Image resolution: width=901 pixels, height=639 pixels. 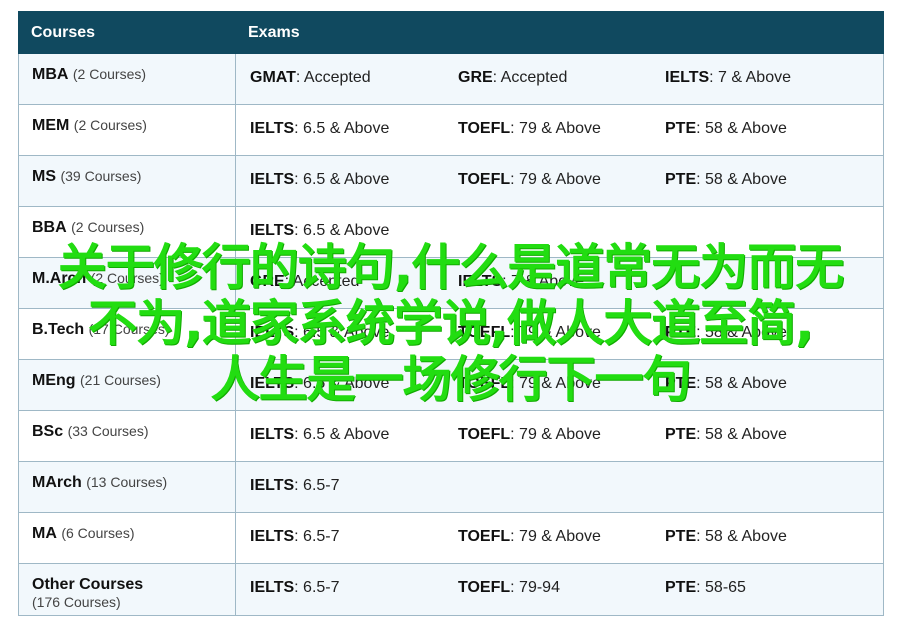 What do you see at coordinates (59, 278) in the screenshot?
I see `course-name-link: M.Arch` at bounding box center [59, 278].